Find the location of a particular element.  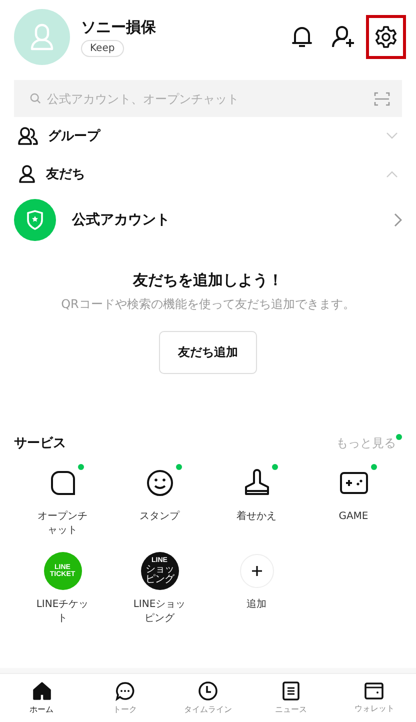

brush-icon is located at coordinates (257, 483).